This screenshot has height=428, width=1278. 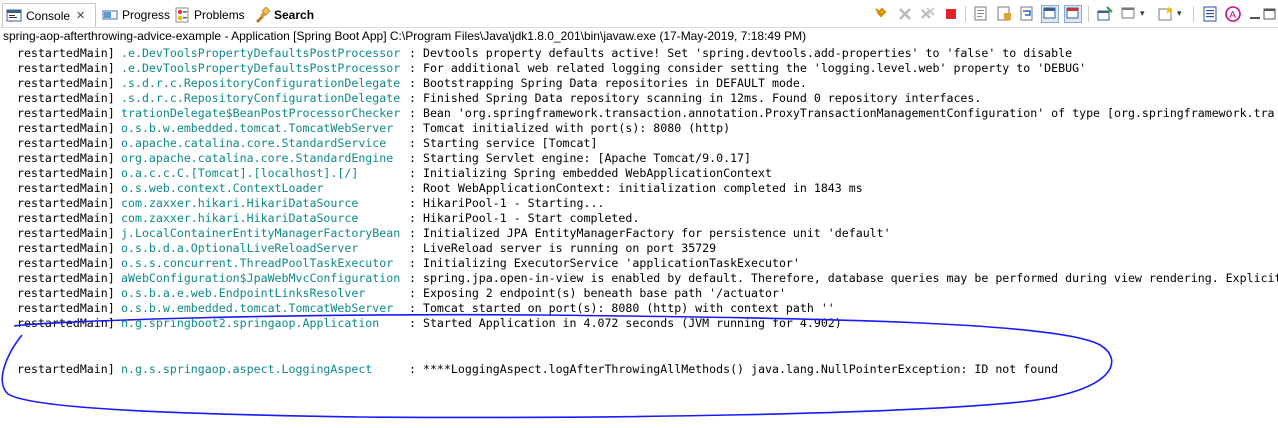 What do you see at coordinates (182, 15) in the screenshot?
I see `problems-icon` at bounding box center [182, 15].